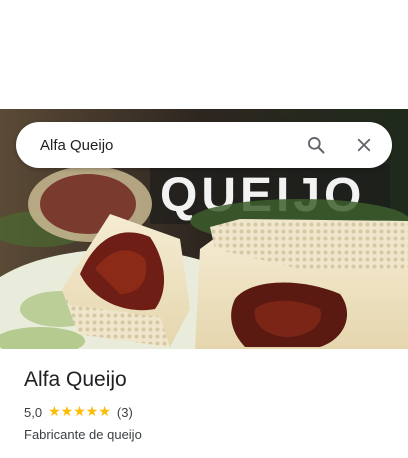 This screenshot has width=408, height=458. What do you see at coordinates (161, 145) in the screenshot?
I see `search-input: Alfa Queijo` at bounding box center [161, 145].